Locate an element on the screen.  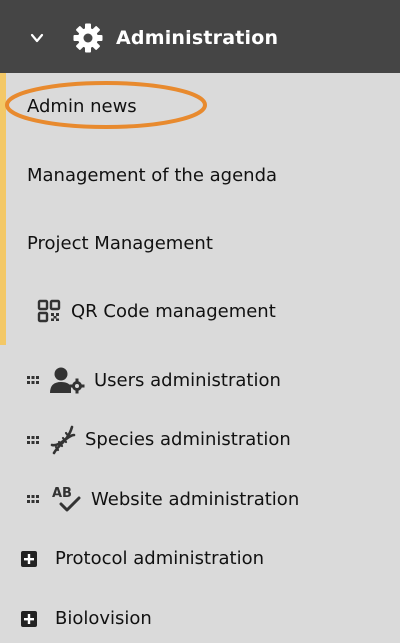
spellcheck-icon: AB is located at coordinates (66, 499).